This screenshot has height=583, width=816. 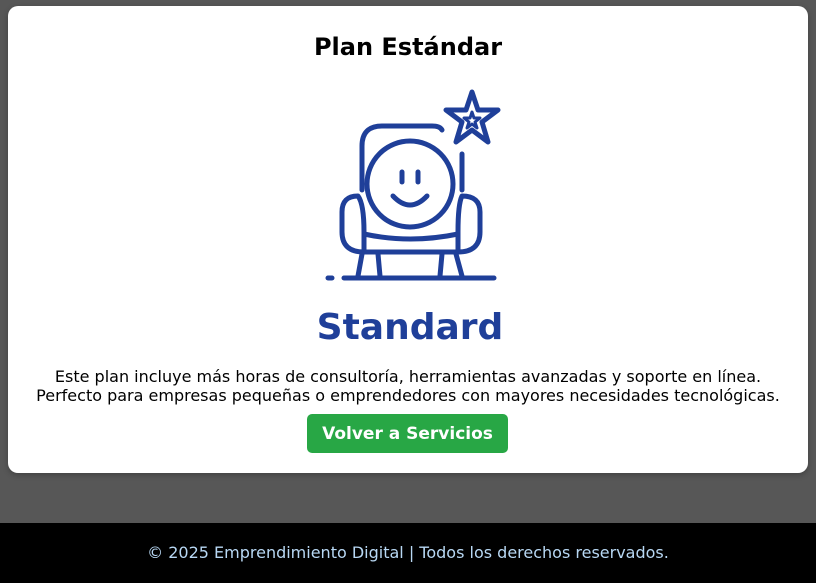 I want to click on page-title: Plan Estándar, so click(x=408, y=47).